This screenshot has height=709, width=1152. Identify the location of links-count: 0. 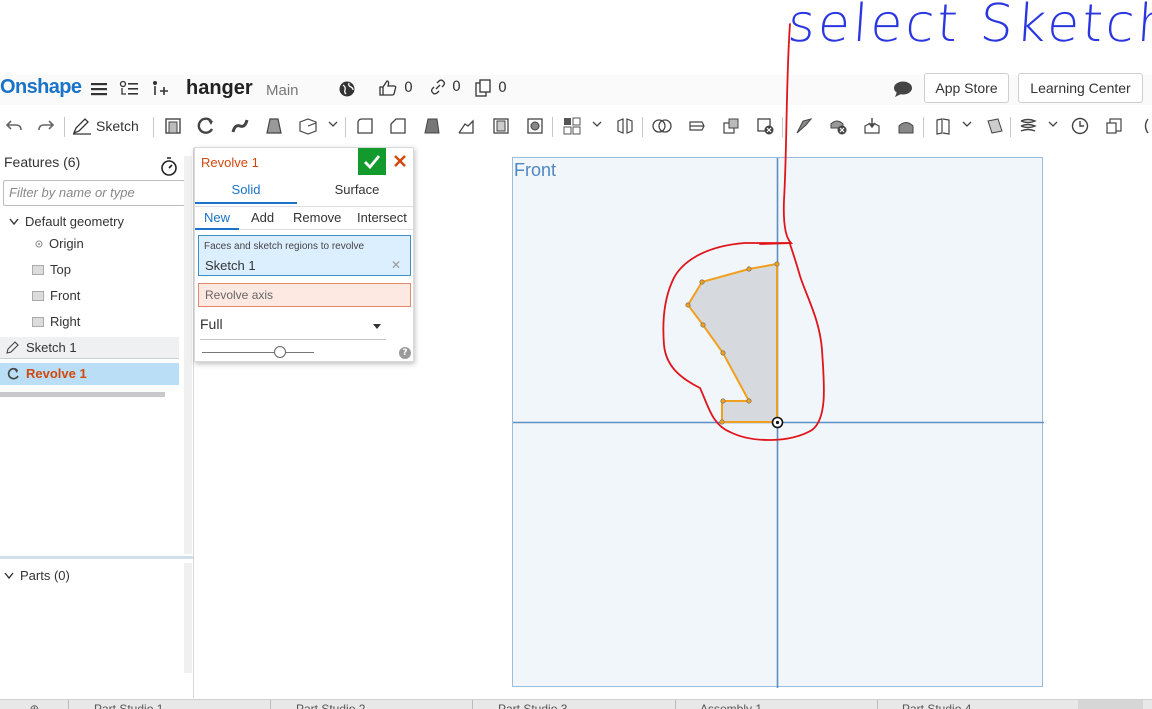
(456, 87).